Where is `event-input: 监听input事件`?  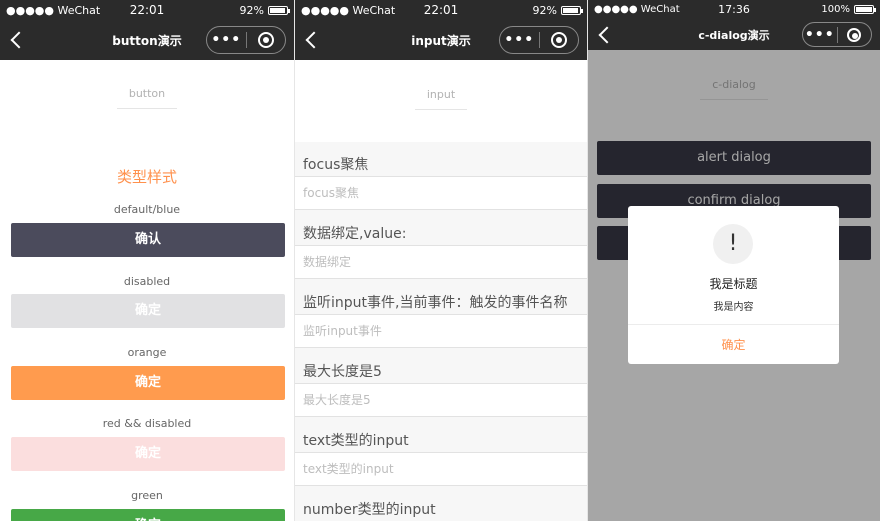 event-input: 监听input事件 is located at coordinates (441, 331).